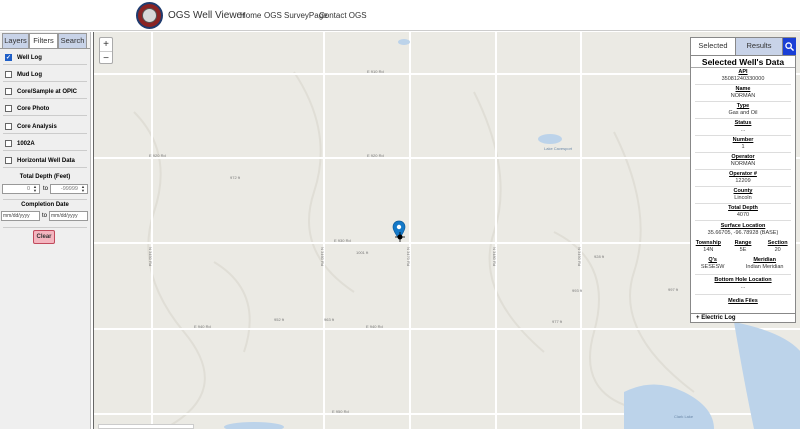 The height and width of the screenshot is (429, 800). Describe the element at coordinates (68, 216) in the screenshot. I see `date-to-input: mm/dd/yyyy` at that location.